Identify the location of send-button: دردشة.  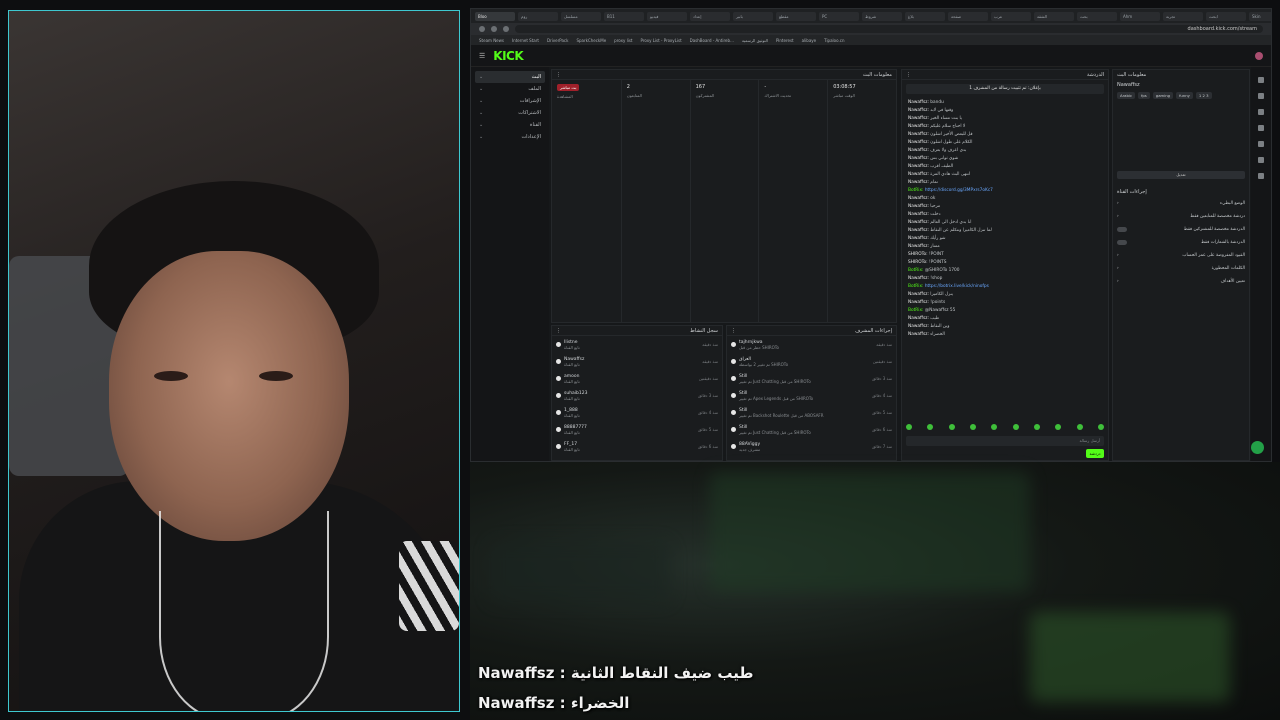
(1095, 453).